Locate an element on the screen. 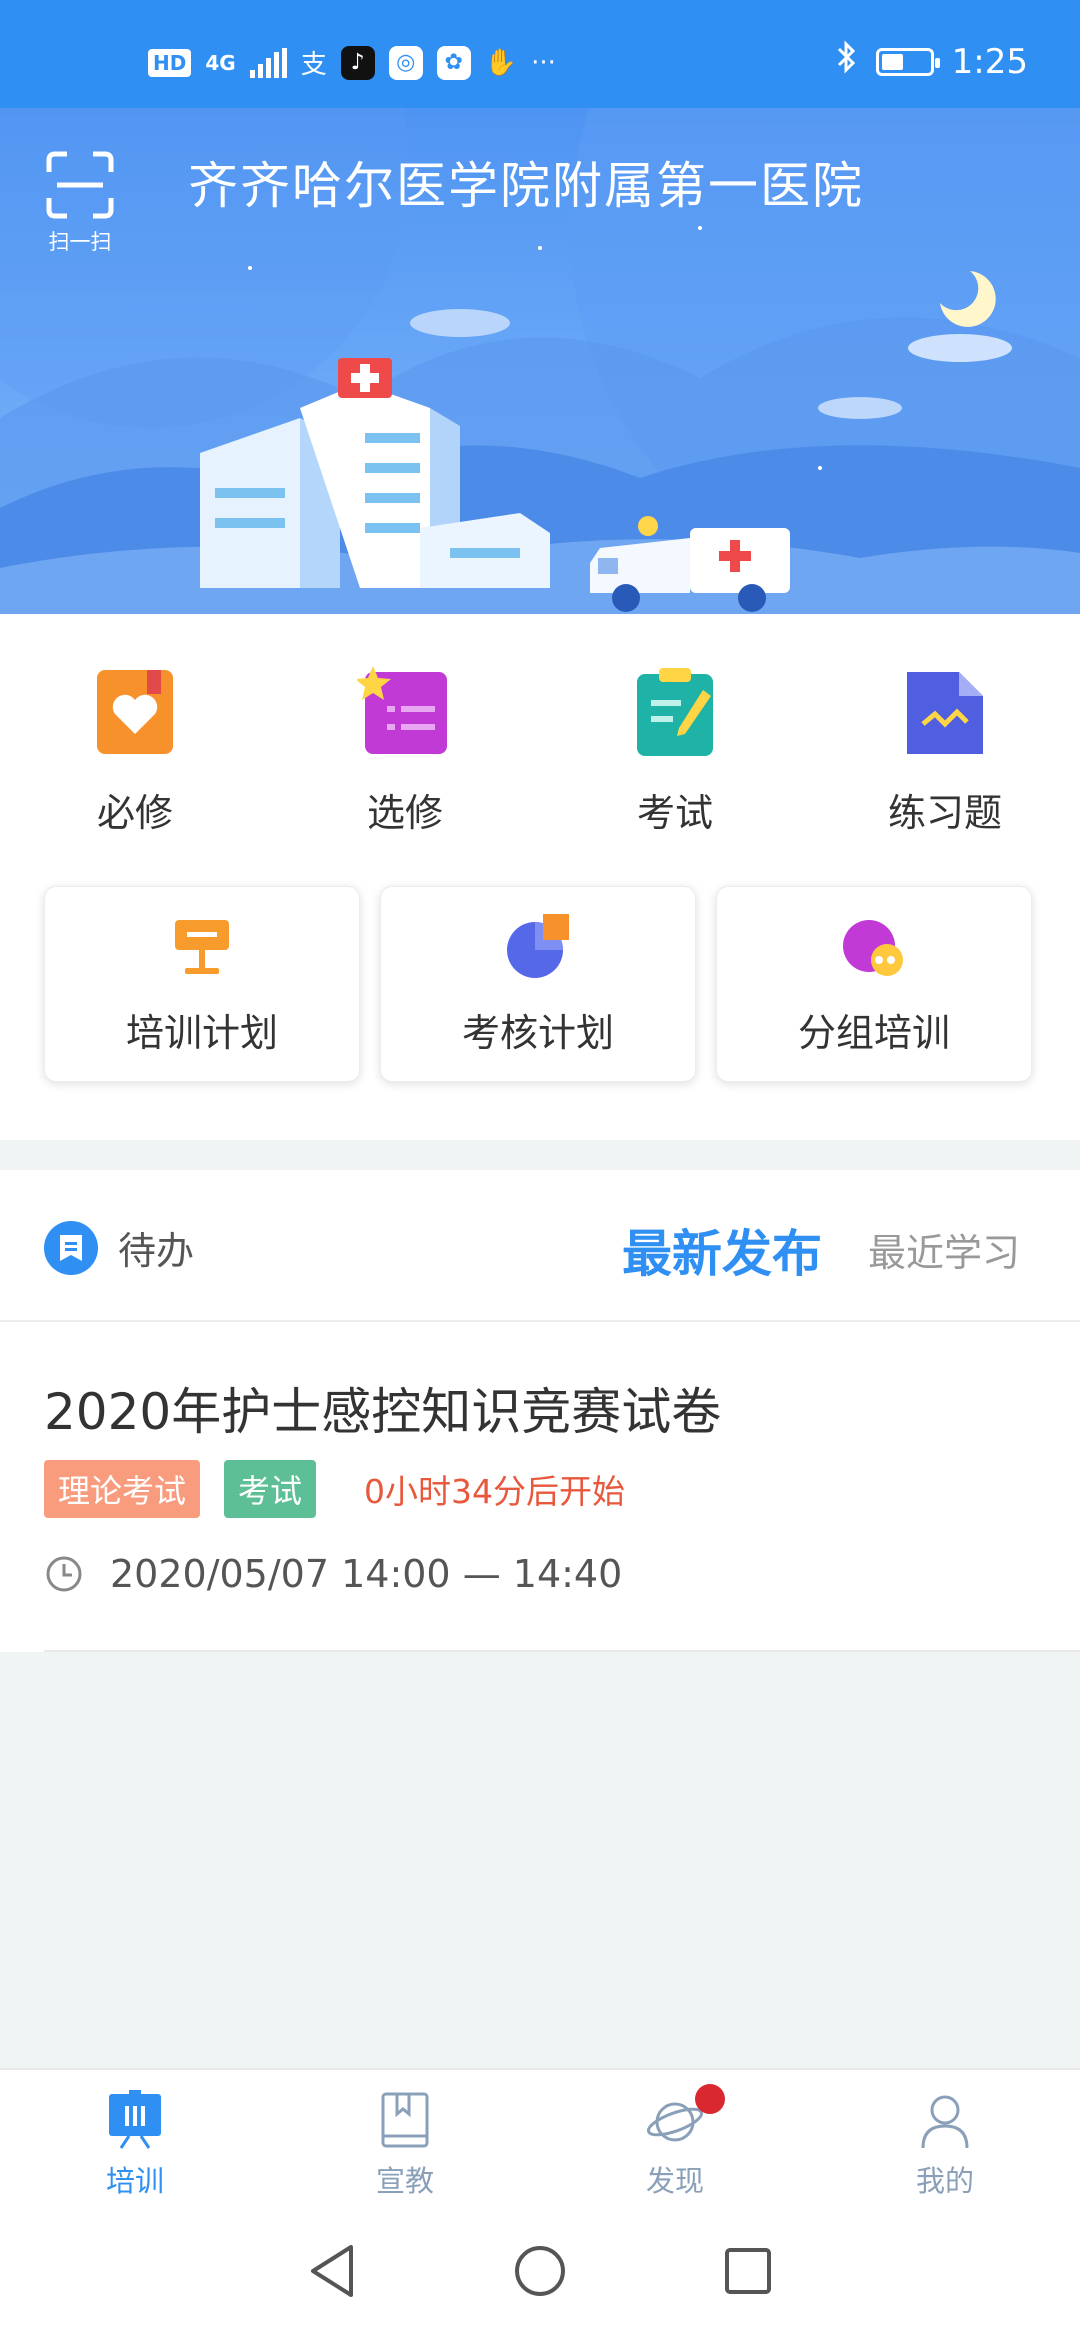 This screenshot has width=1080, height=2340. nav-training-label: 培训 is located at coordinates (134, 2181).